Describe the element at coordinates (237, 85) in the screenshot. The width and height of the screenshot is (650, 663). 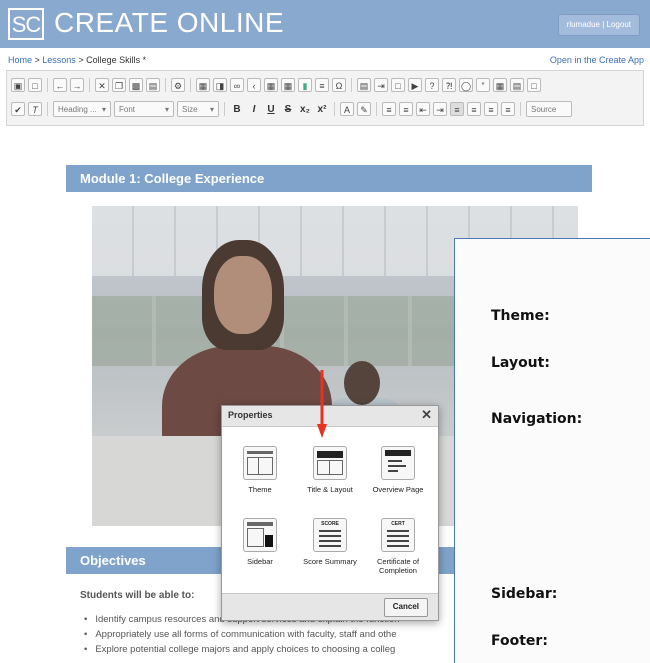
I see `link-icon: ∞` at that location.